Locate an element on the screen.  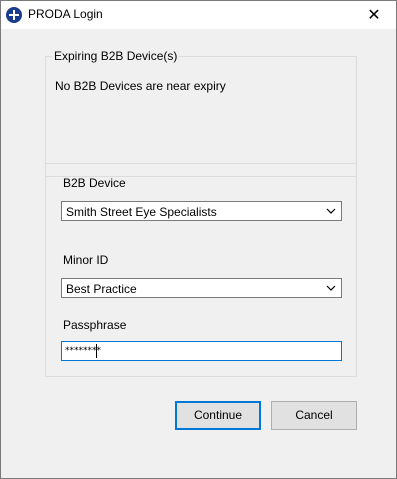
close-icon: ✕ is located at coordinates (374, 15).